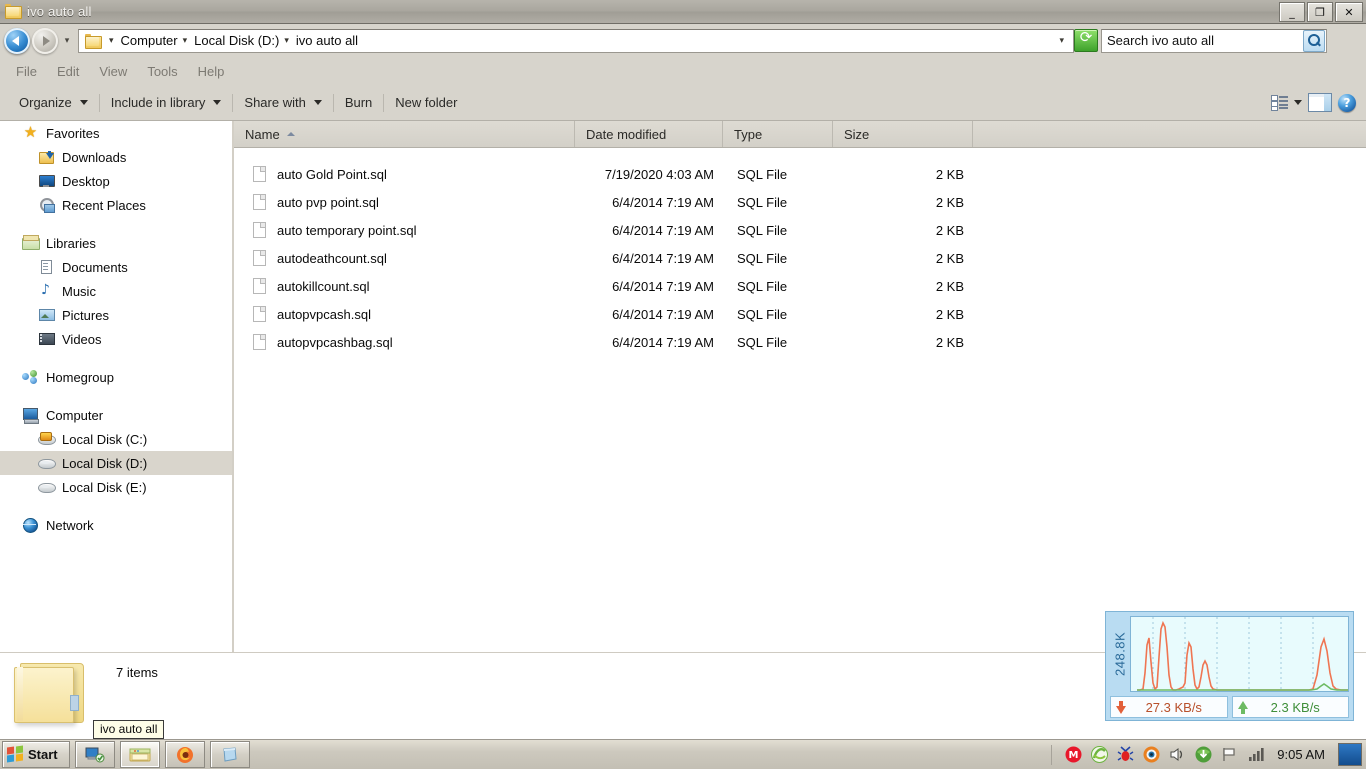  Describe the element at coordinates (1255, 754) in the screenshot. I see `signal-bars-icon` at that location.